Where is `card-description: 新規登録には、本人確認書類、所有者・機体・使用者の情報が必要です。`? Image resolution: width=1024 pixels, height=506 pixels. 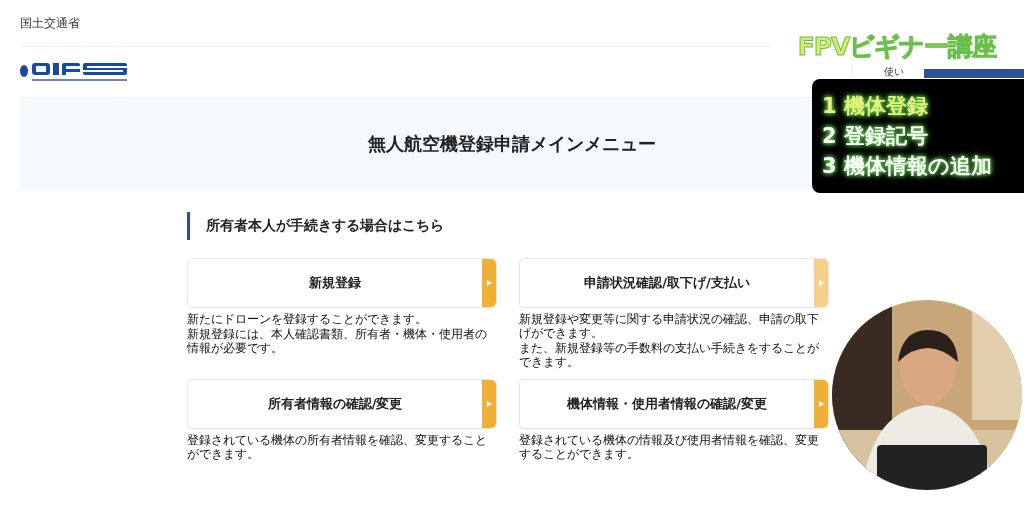
card-description: 新規登録には、本人確認書類、所有者・機体・使用者の情報が必要です。 is located at coordinates (337, 341).